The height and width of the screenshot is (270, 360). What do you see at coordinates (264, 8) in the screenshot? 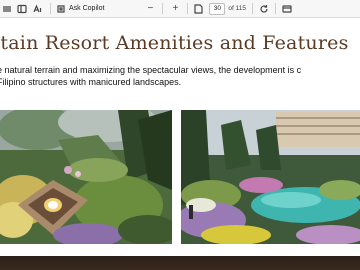
I see `rotate-icon` at bounding box center [264, 8].